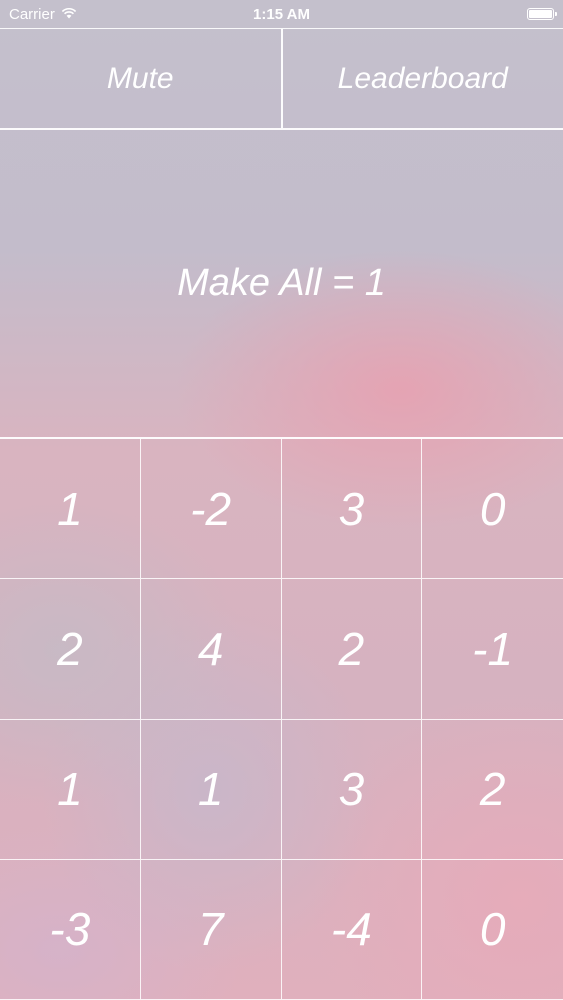 This screenshot has height=1000, width=563. Describe the element at coordinates (211, 929) in the screenshot. I see `grid-cell: 7` at that location.